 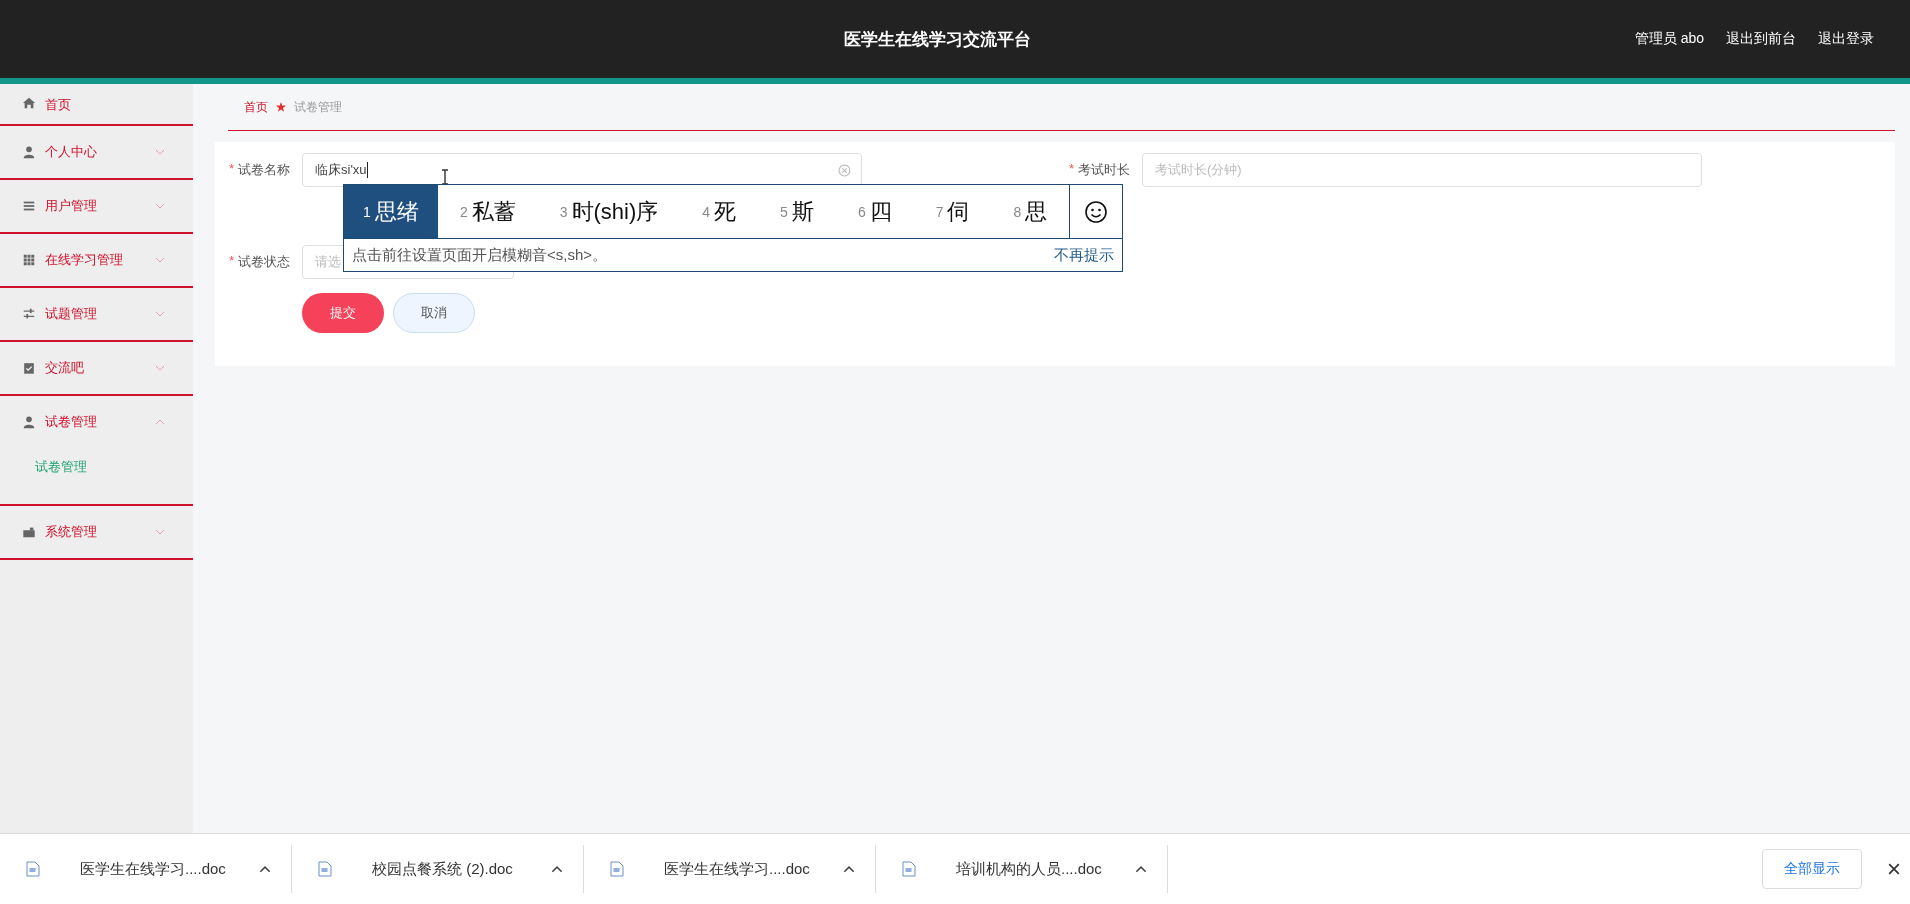 I want to click on field-label: 试卷状态, so click(x=264, y=262).